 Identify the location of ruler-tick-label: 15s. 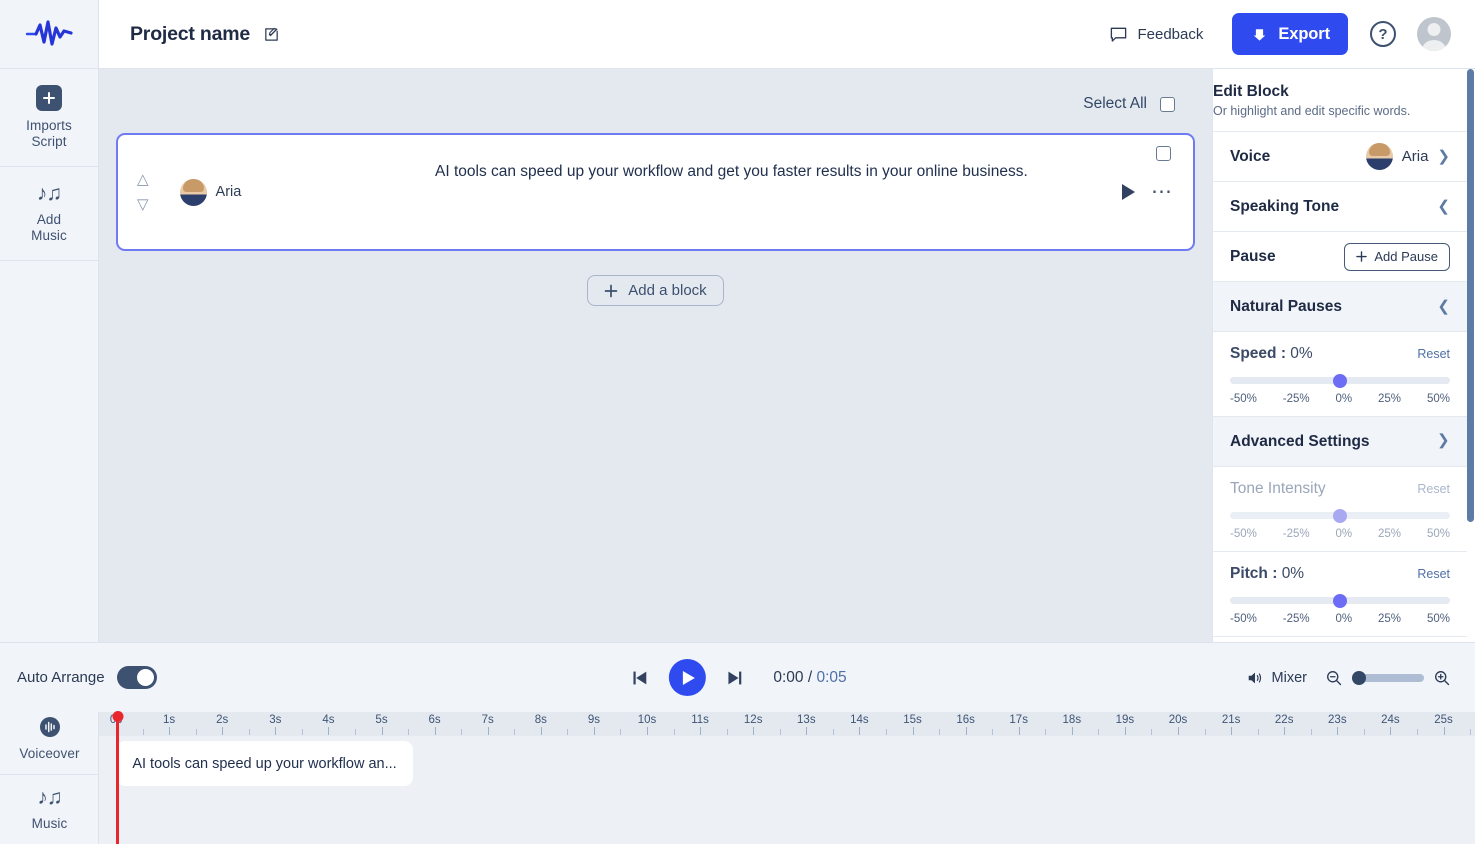
(912, 720).